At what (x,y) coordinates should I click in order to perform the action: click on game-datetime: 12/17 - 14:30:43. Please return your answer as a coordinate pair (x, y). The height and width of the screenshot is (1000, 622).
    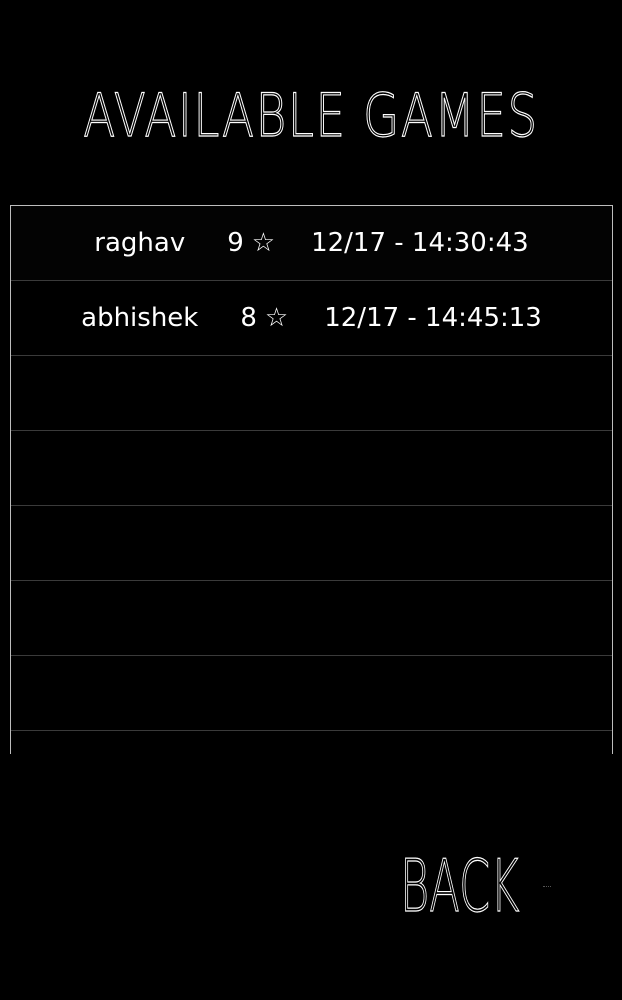
    Looking at the image, I should click on (420, 243).